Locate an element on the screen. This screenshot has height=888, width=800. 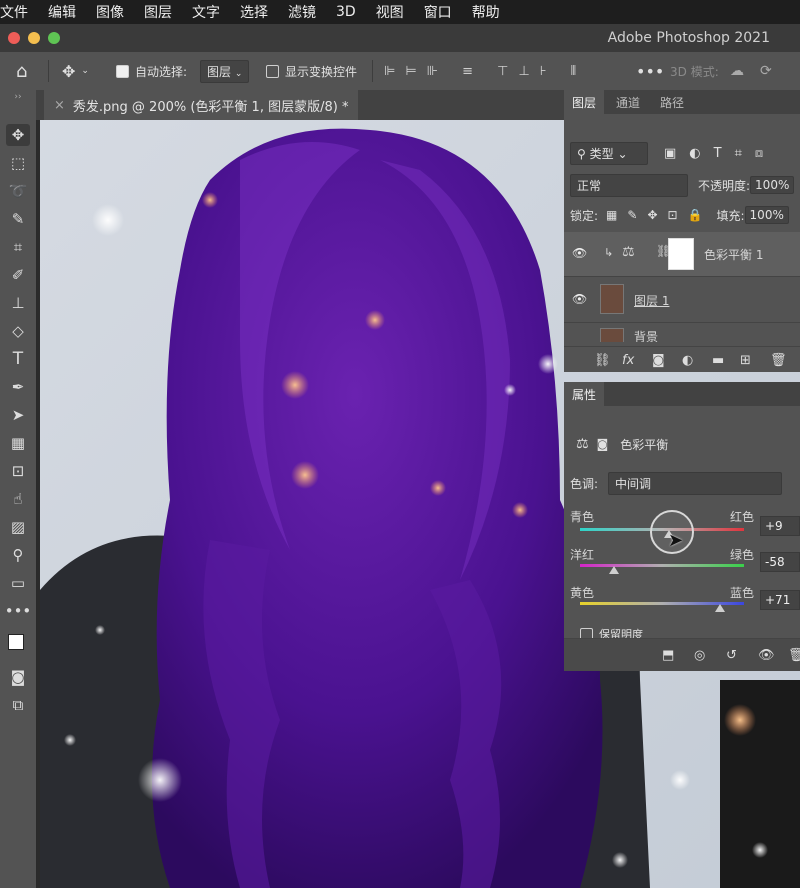
menu-view: 视图 is located at coordinates (390, 12).